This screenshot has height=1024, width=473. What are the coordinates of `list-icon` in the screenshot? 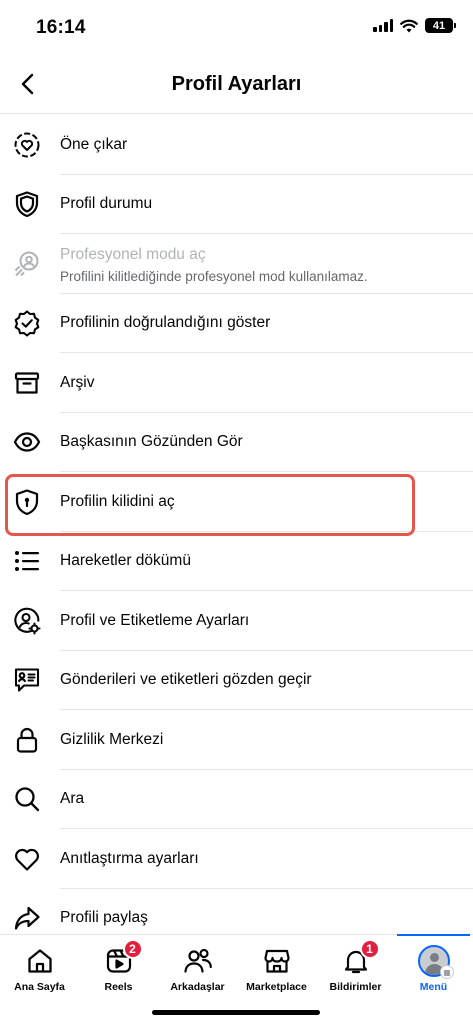 It's located at (27, 561).